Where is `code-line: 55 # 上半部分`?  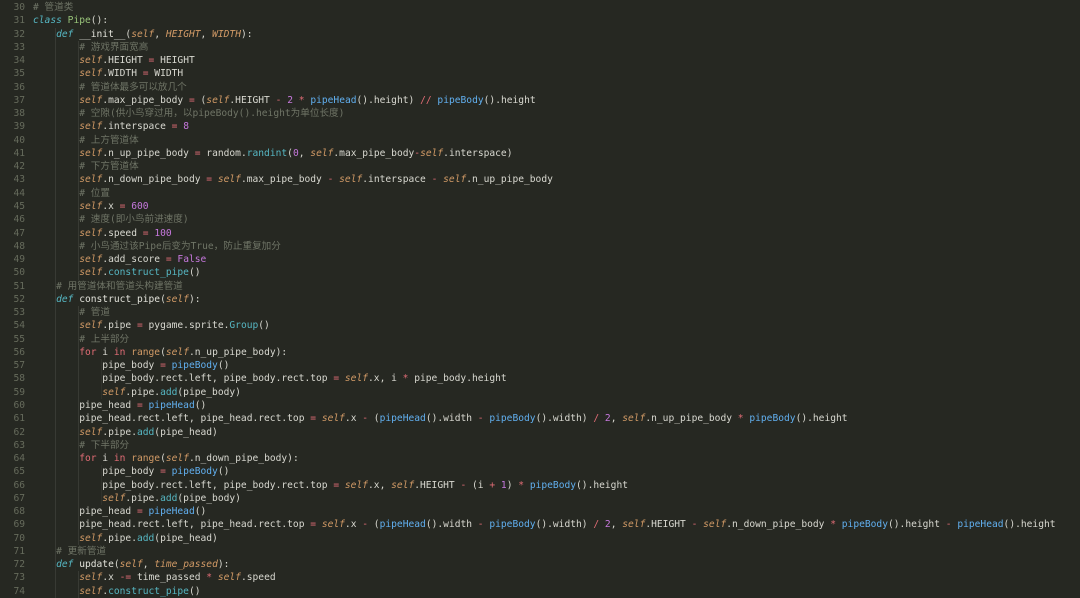
code-line: 55 # 上半部分 is located at coordinates (540, 339).